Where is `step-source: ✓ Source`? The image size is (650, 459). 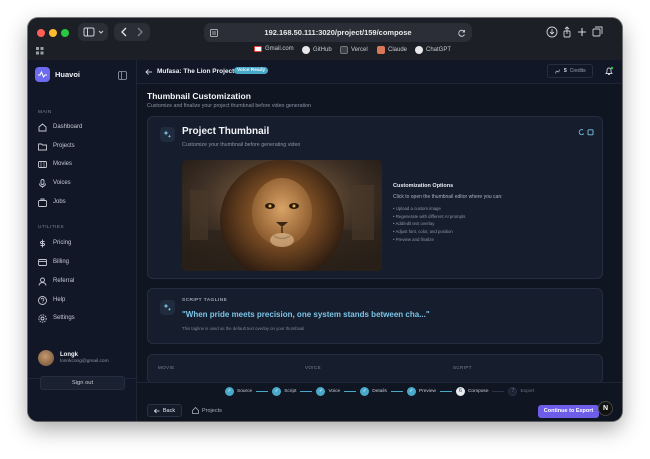 step-source: ✓ Source is located at coordinates (238, 391).